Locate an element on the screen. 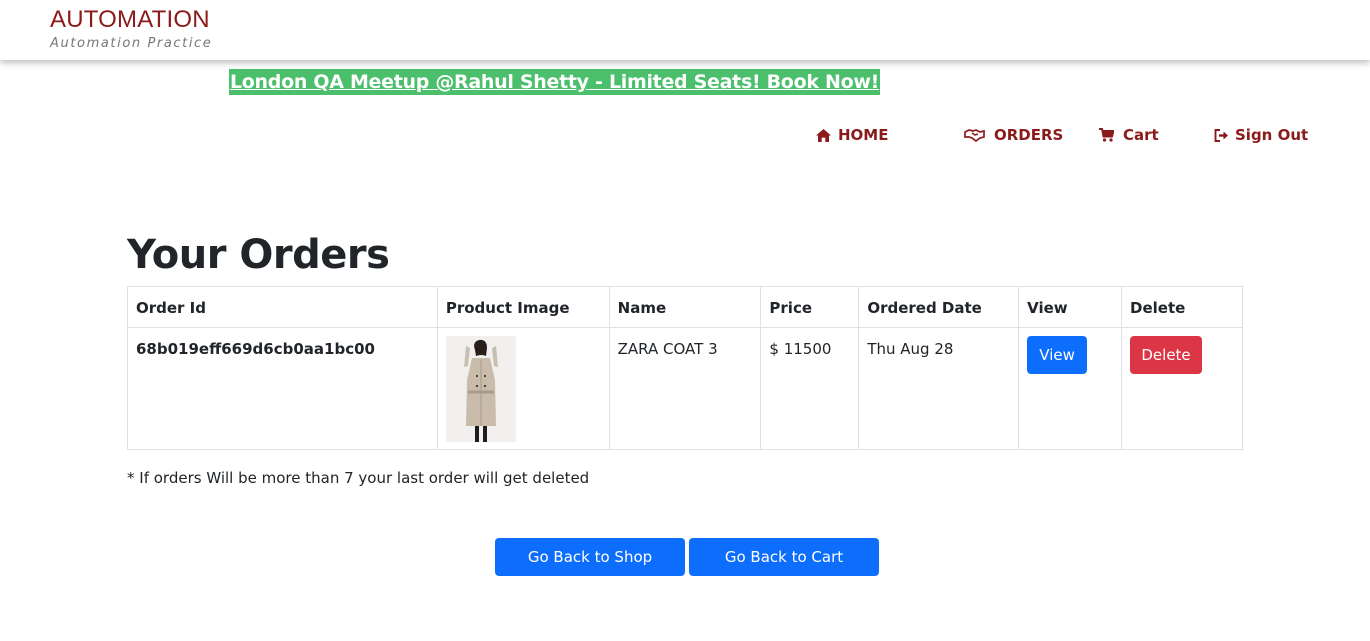 The height and width of the screenshot is (641, 1370). ordered-date-cell: Thu Aug 28 is located at coordinates (939, 388).